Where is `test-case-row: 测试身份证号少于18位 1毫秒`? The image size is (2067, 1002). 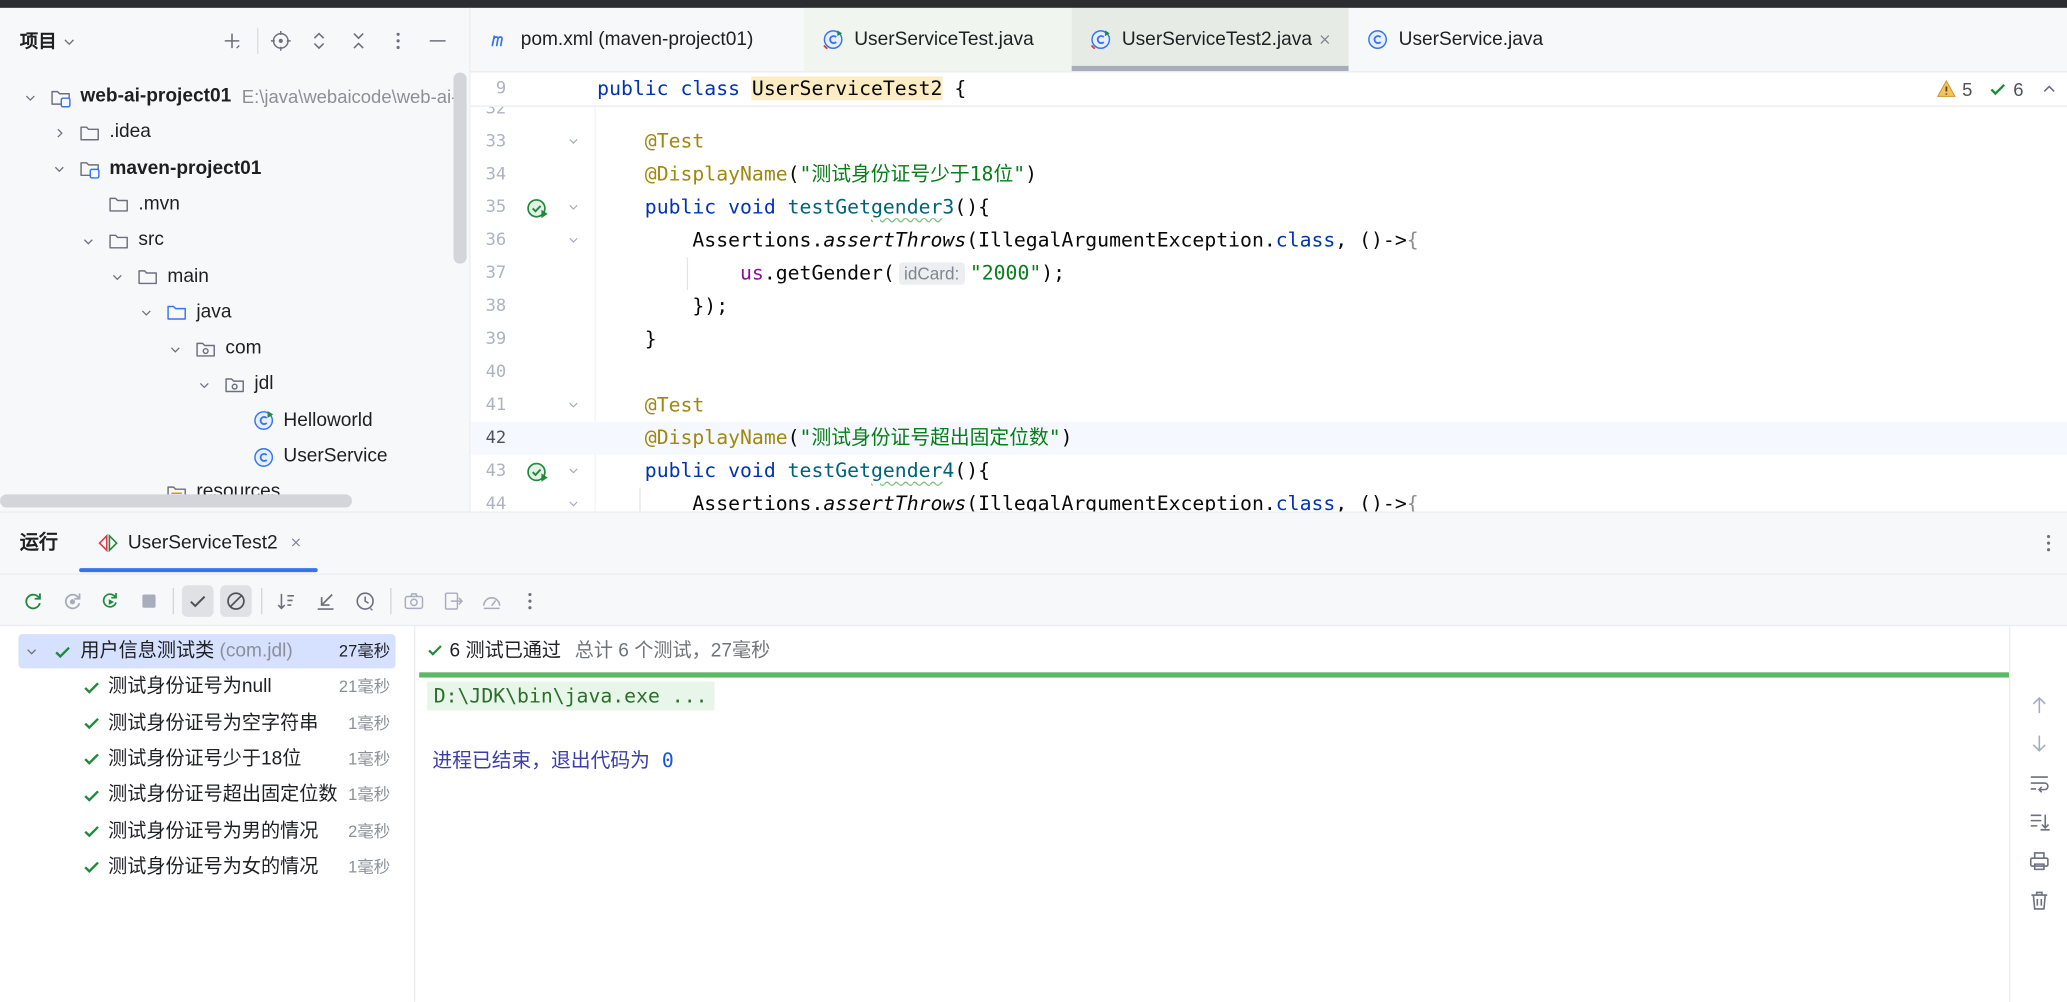
test-case-row: 测试身份证号少于18位 1毫秒 is located at coordinates (206, 759).